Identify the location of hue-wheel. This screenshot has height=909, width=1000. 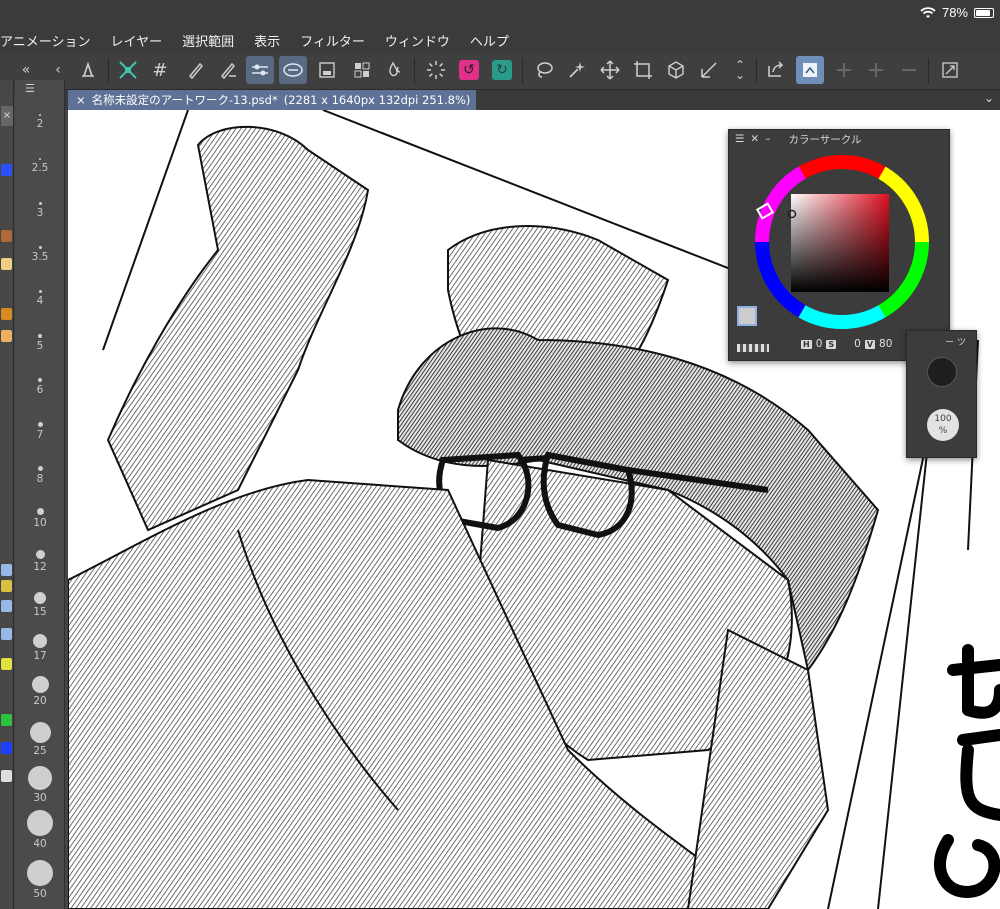
(840, 248).